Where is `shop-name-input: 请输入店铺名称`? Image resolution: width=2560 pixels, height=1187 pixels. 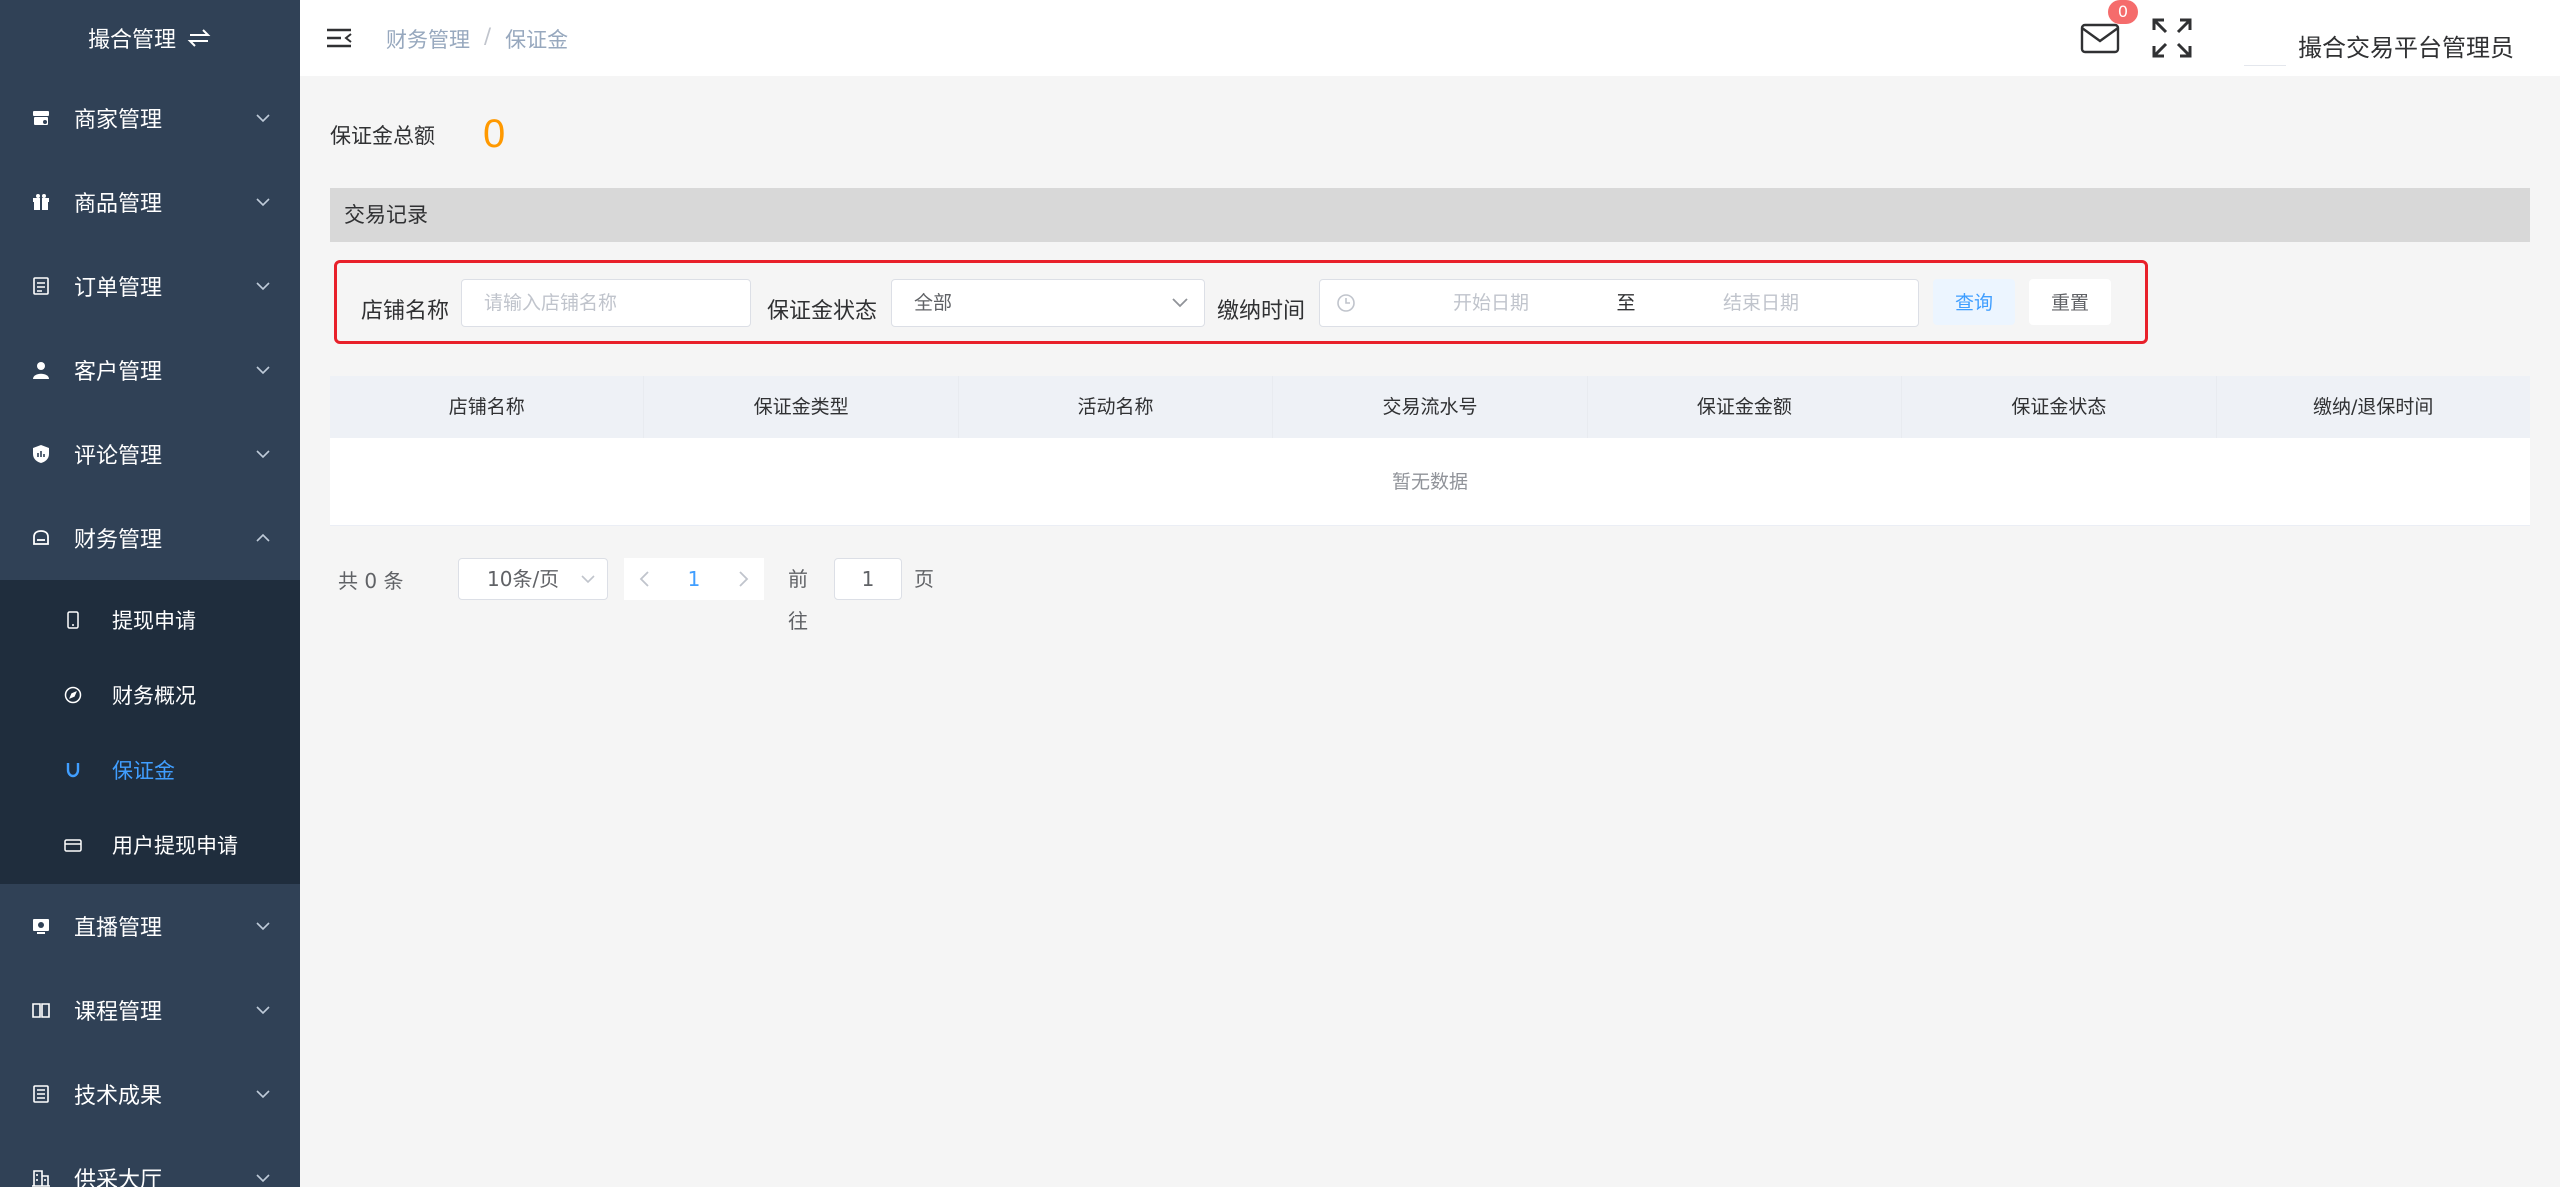 shop-name-input: 请输入店铺名称 is located at coordinates (606, 303).